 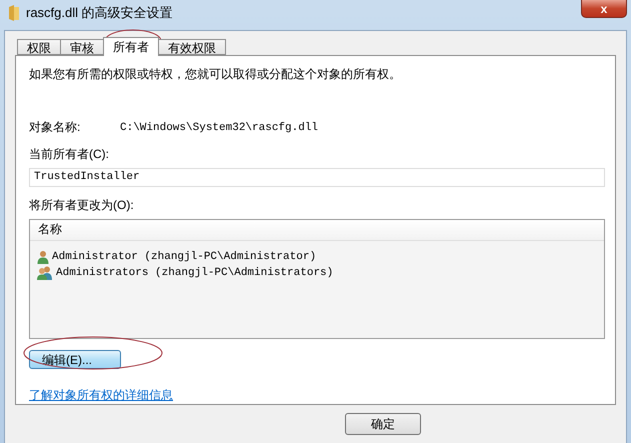 I want to click on tab: 权限, so click(x=39, y=47).